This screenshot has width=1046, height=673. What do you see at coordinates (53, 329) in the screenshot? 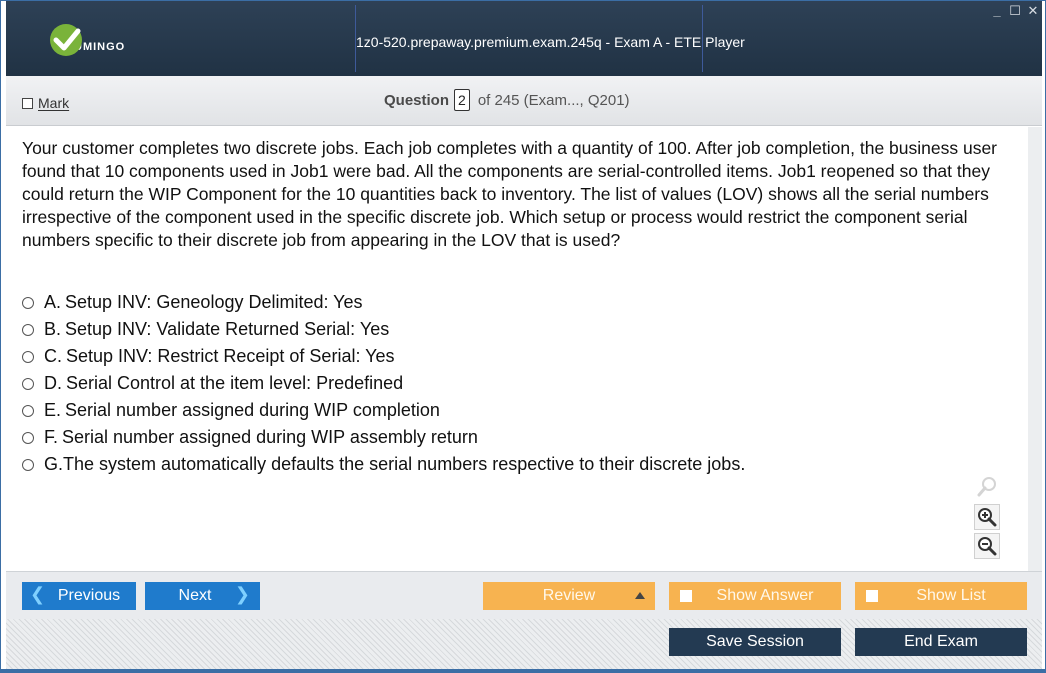
I see `option-letter: B.` at bounding box center [53, 329].